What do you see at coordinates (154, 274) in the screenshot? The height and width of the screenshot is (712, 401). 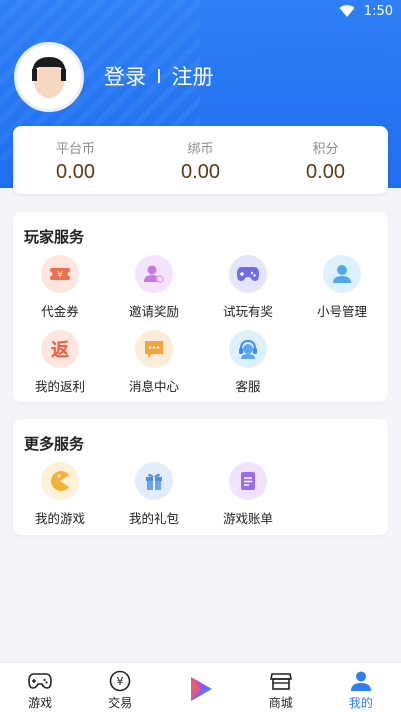 I see `invite-icon` at bounding box center [154, 274].